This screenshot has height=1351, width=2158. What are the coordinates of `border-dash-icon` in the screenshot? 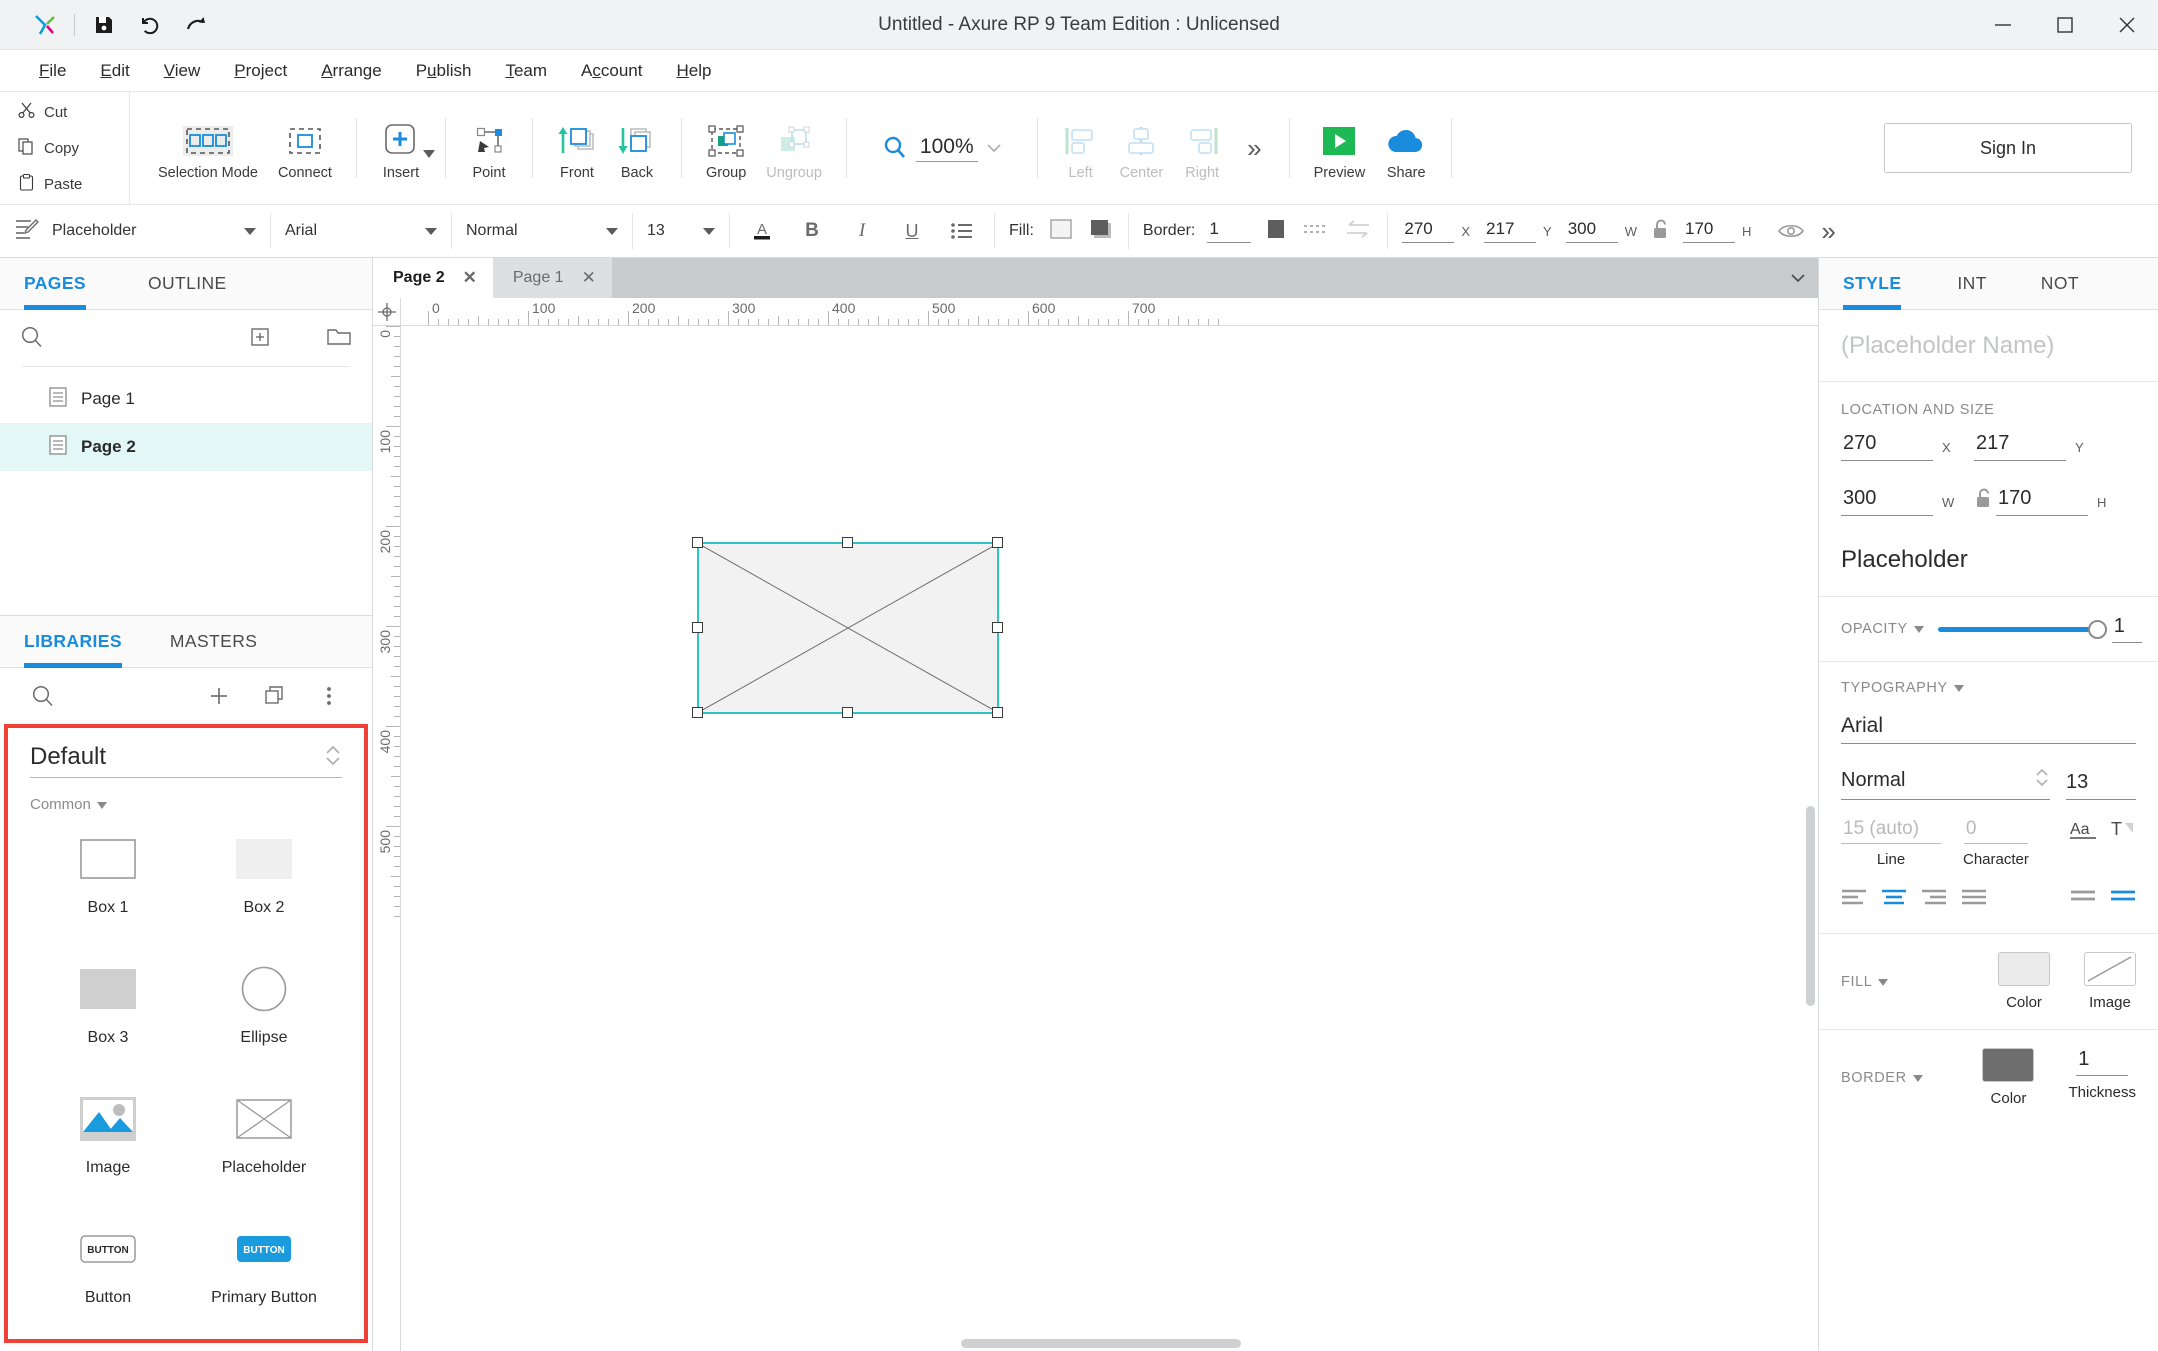 It's located at (1316, 231).